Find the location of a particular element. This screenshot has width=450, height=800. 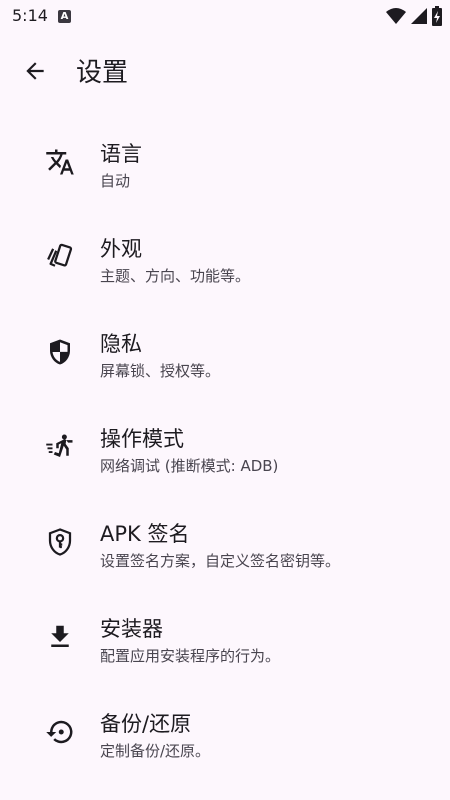

settings-item-title: 隐私 is located at coordinates (121, 344).